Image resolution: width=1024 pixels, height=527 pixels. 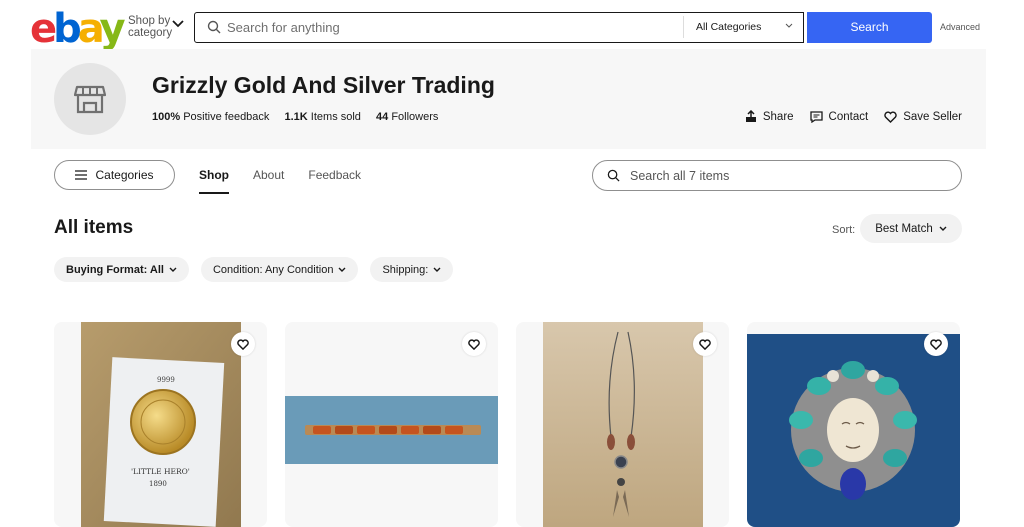 I want to click on category-select: All Categories, so click(x=728, y=27).